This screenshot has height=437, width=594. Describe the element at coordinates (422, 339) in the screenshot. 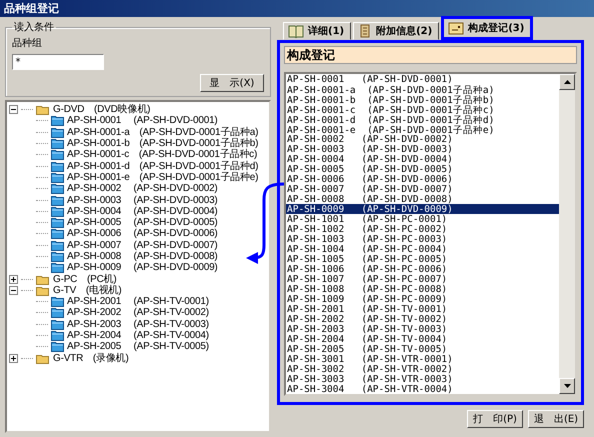

I see `list-item: AP-SH-2004 (AP-SH-TV-0004)` at that location.